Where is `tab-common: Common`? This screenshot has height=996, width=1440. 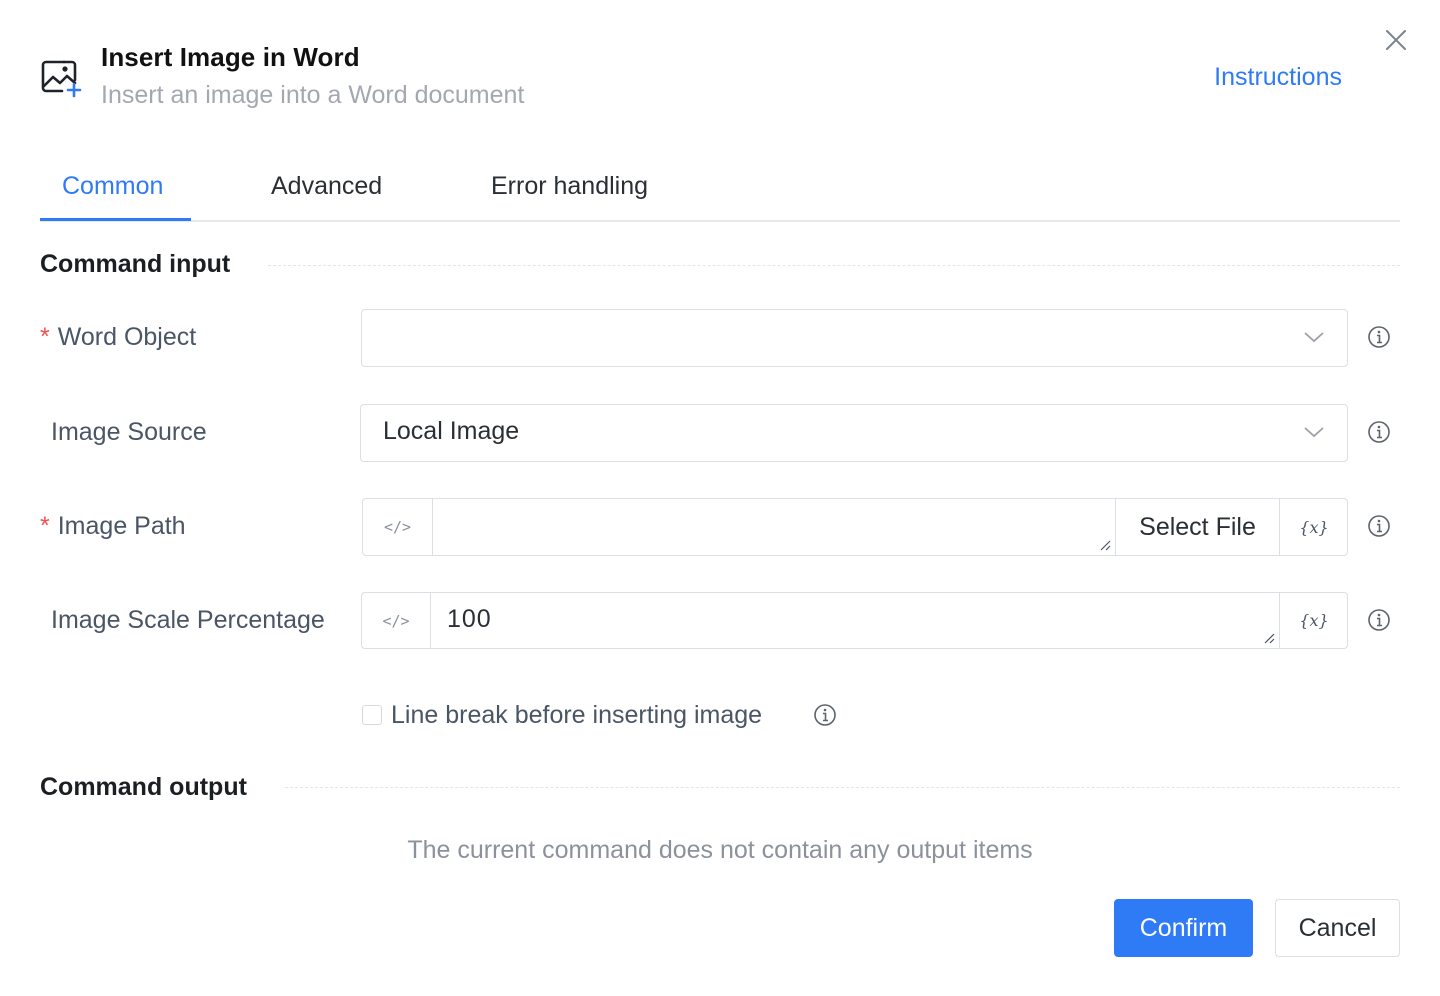
tab-common: Common is located at coordinates (112, 186).